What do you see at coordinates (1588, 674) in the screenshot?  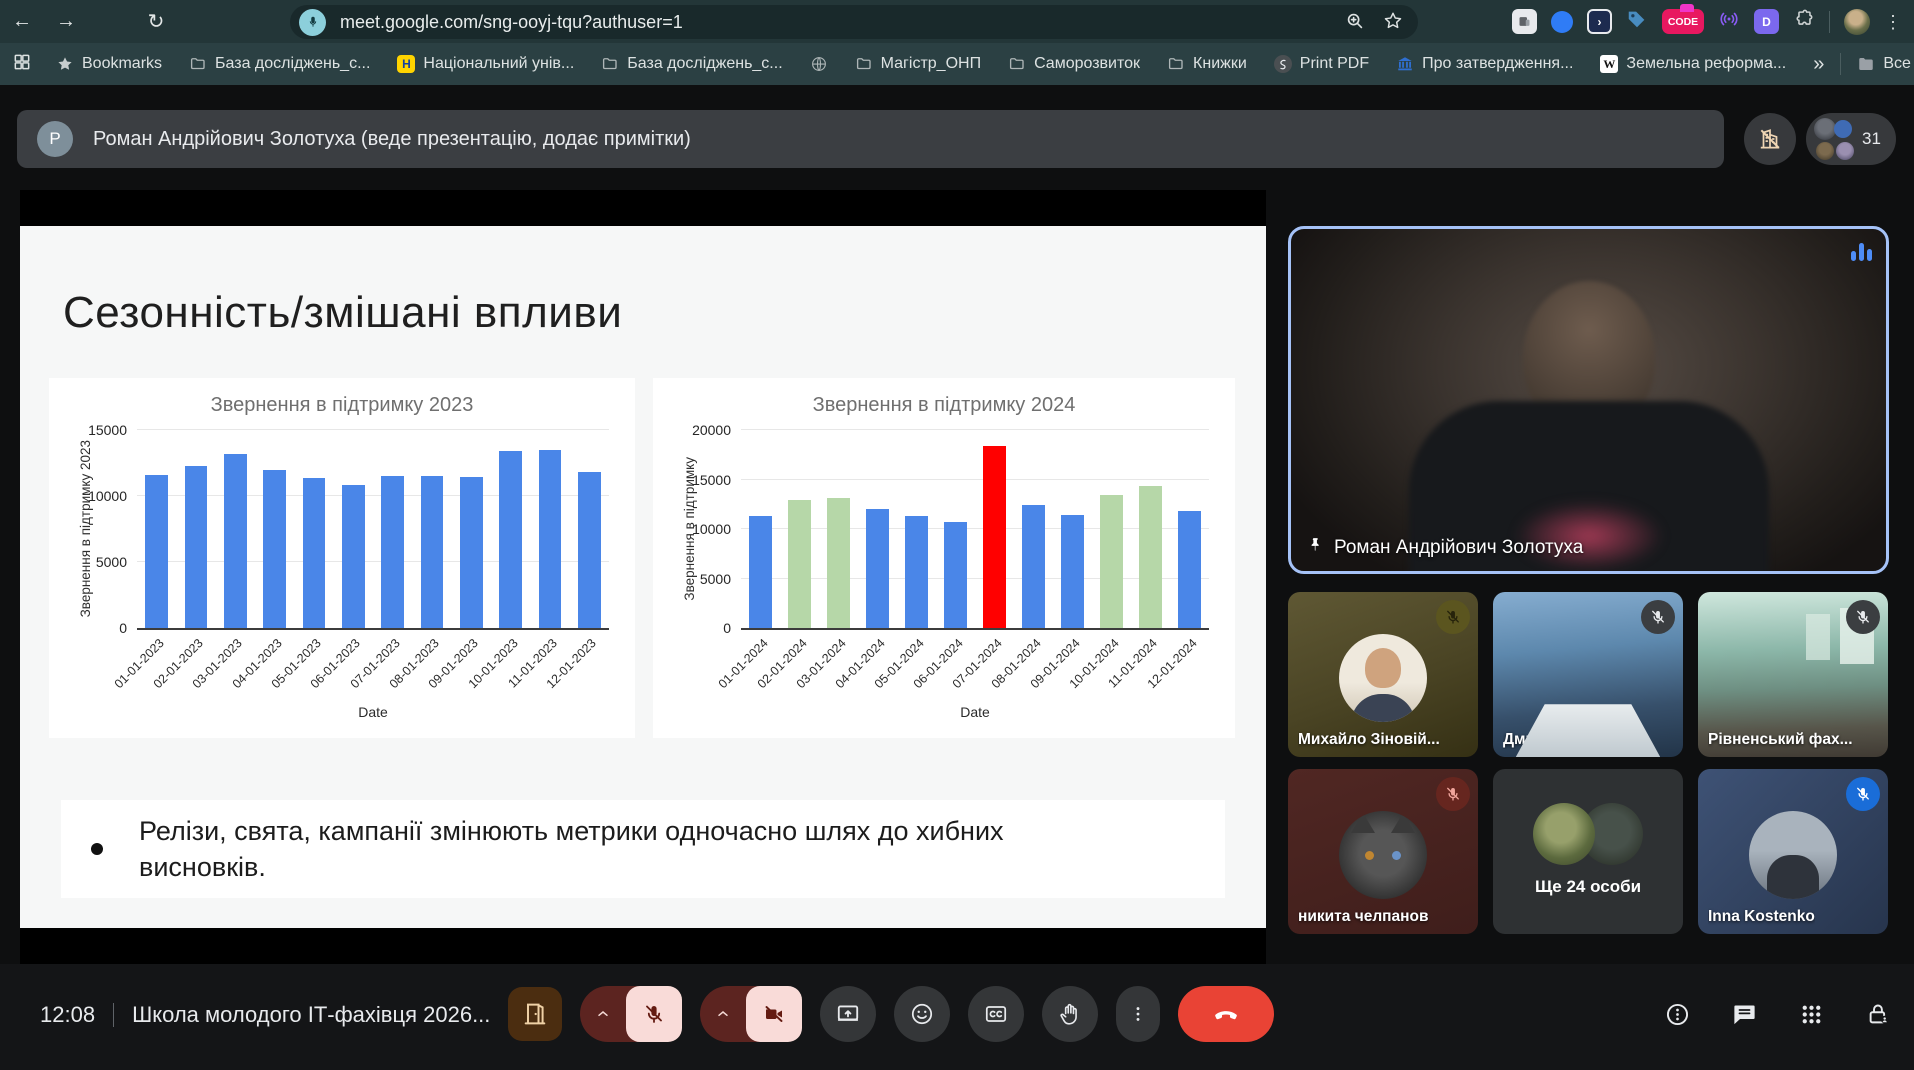 I see `participant-tile: Дмитро Кочур` at bounding box center [1588, 674].